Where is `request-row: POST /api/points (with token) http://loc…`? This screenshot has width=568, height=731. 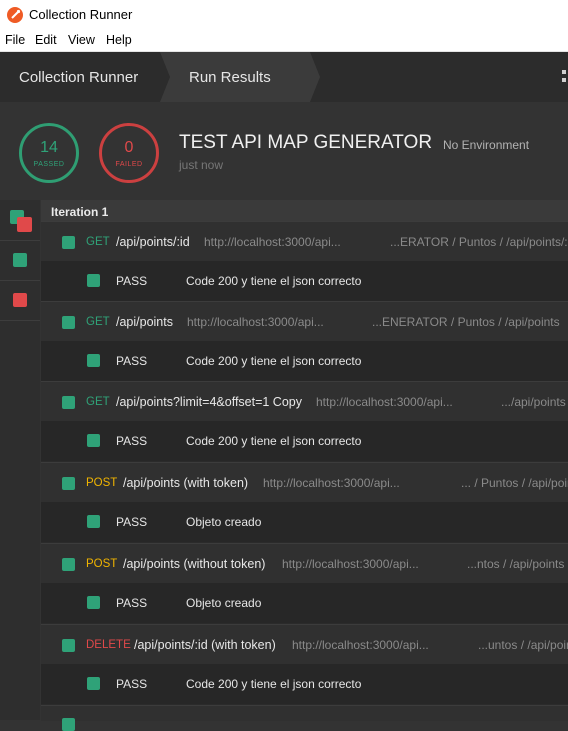
request-row: POST /api/points (with token) http://loc… is located at coordinates (304, 482).